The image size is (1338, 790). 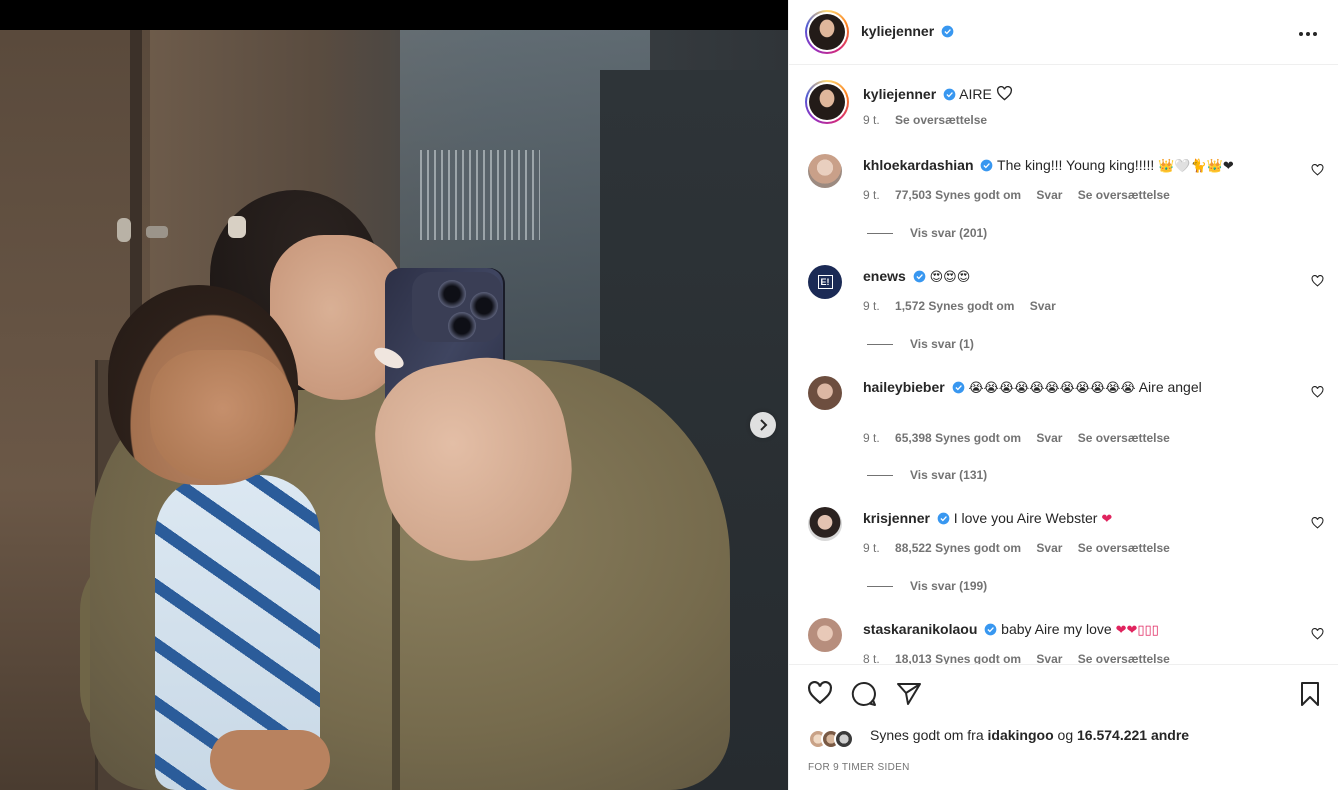 I want to click on comment-avatar: E!, so click(x=825, y=282).